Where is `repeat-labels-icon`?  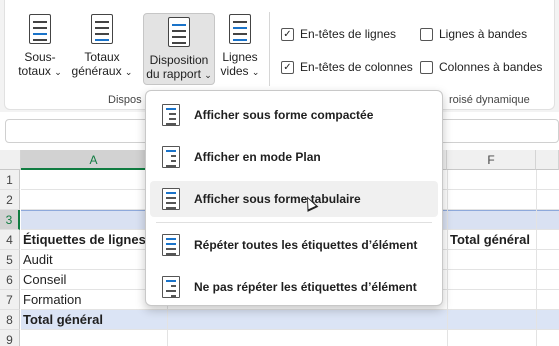 repeat-labels-icon is located at coordinates (171, 245).